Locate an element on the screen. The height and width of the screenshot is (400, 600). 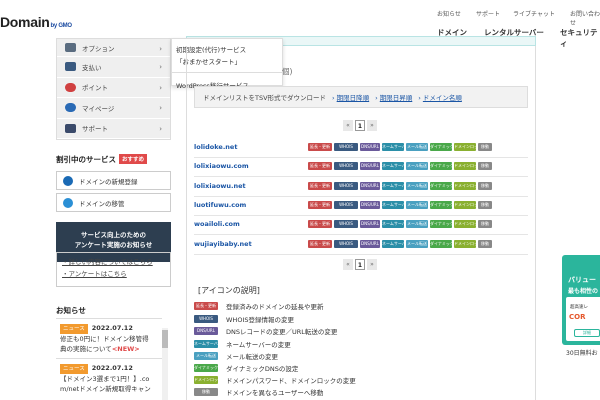
service-domain-register: ドメインの新規登録 is located at coordinates (113, 180).